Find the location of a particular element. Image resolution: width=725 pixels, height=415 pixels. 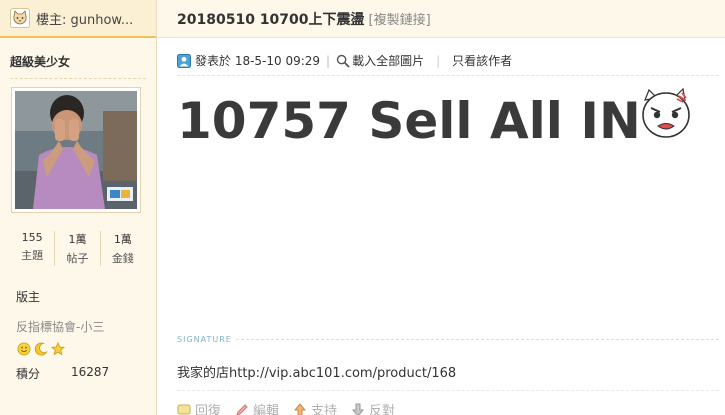

angry-face-icon is located at coordinates (665, 113).